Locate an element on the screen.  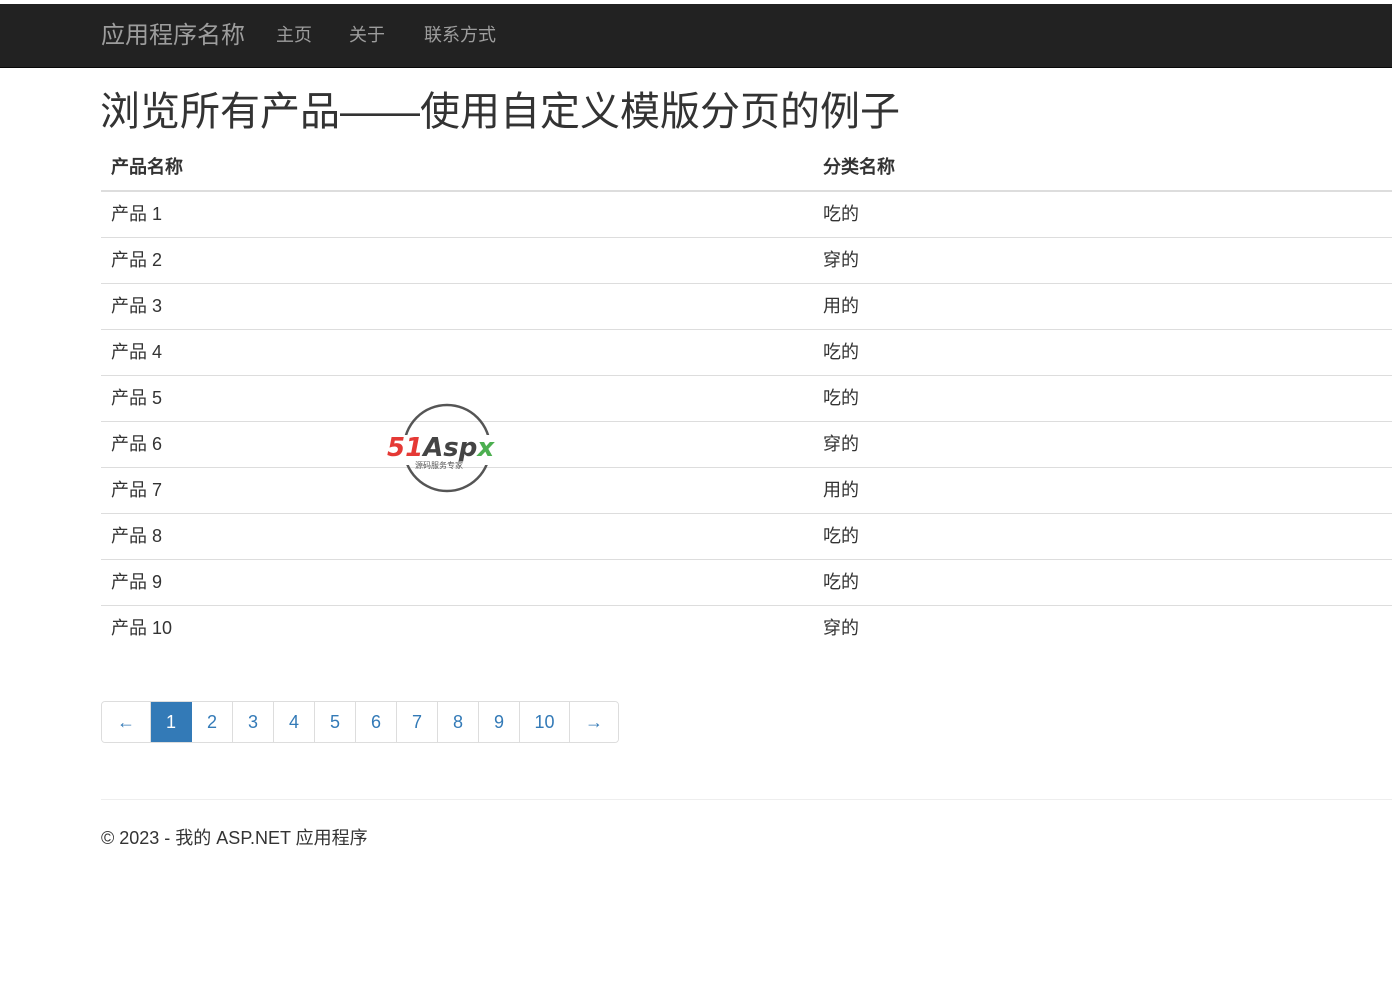
product-name-cell: 产品 4 is located at coordinates (137, 352).